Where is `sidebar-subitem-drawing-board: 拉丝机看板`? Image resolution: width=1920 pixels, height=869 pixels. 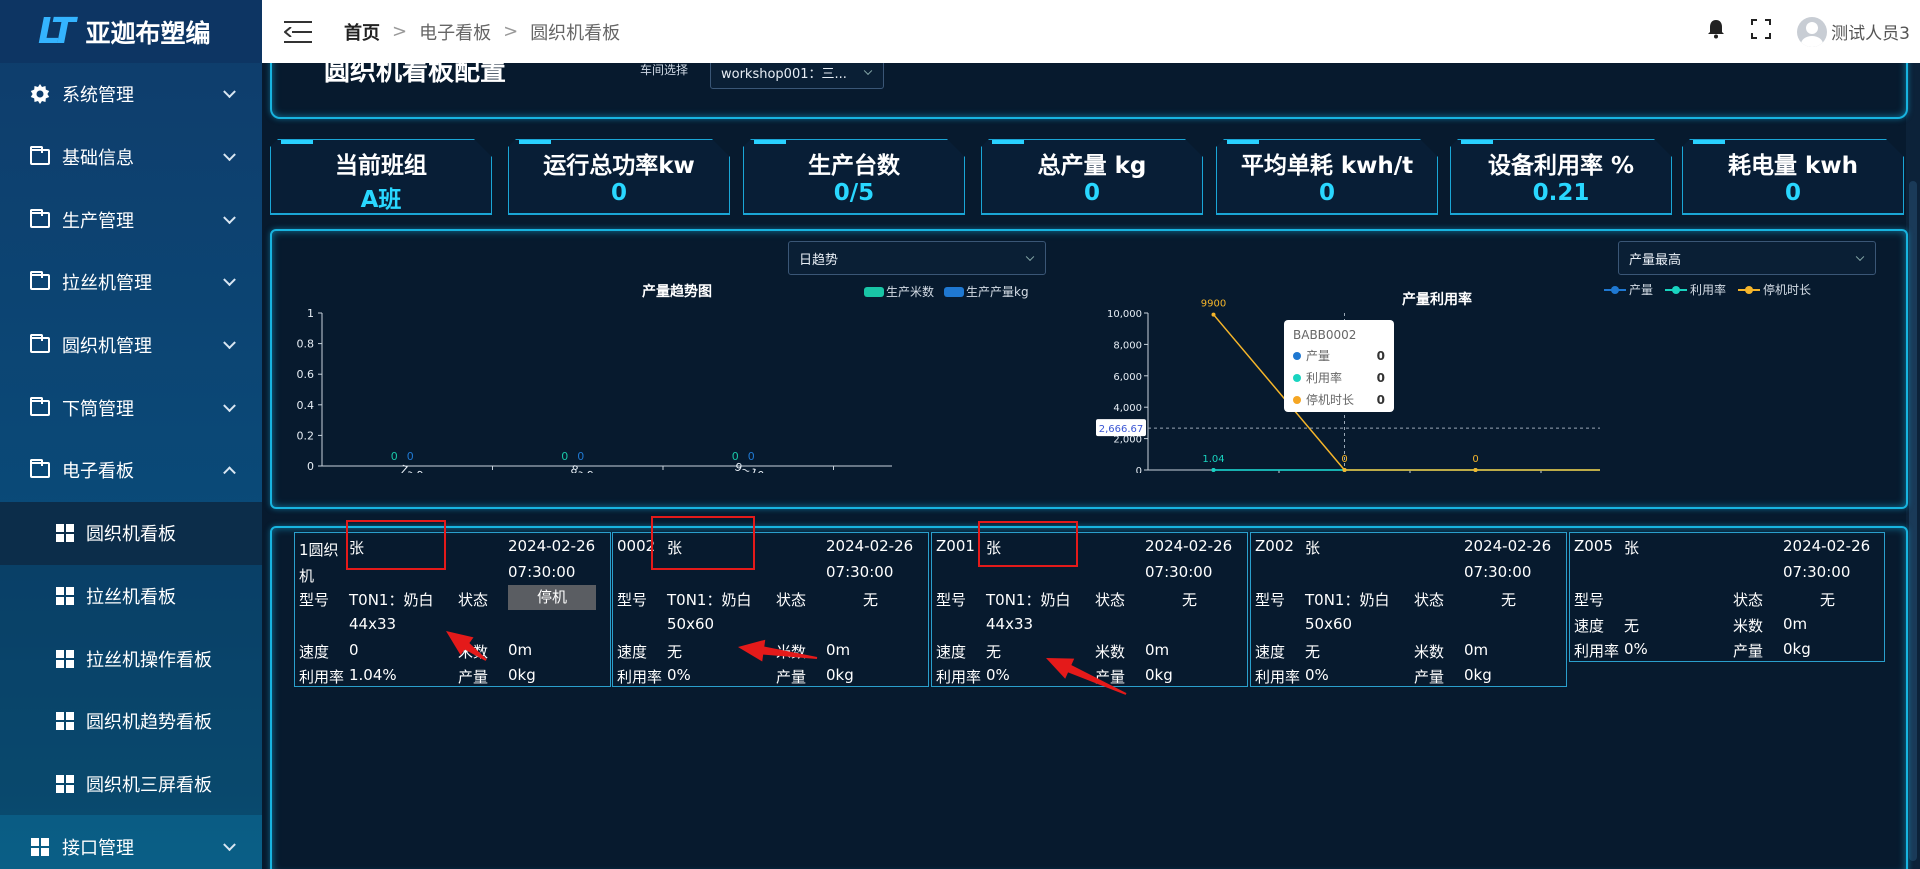 sidebar-subitem-drawing-board: 拉丝机看板 is located at coordinates (131, 596).